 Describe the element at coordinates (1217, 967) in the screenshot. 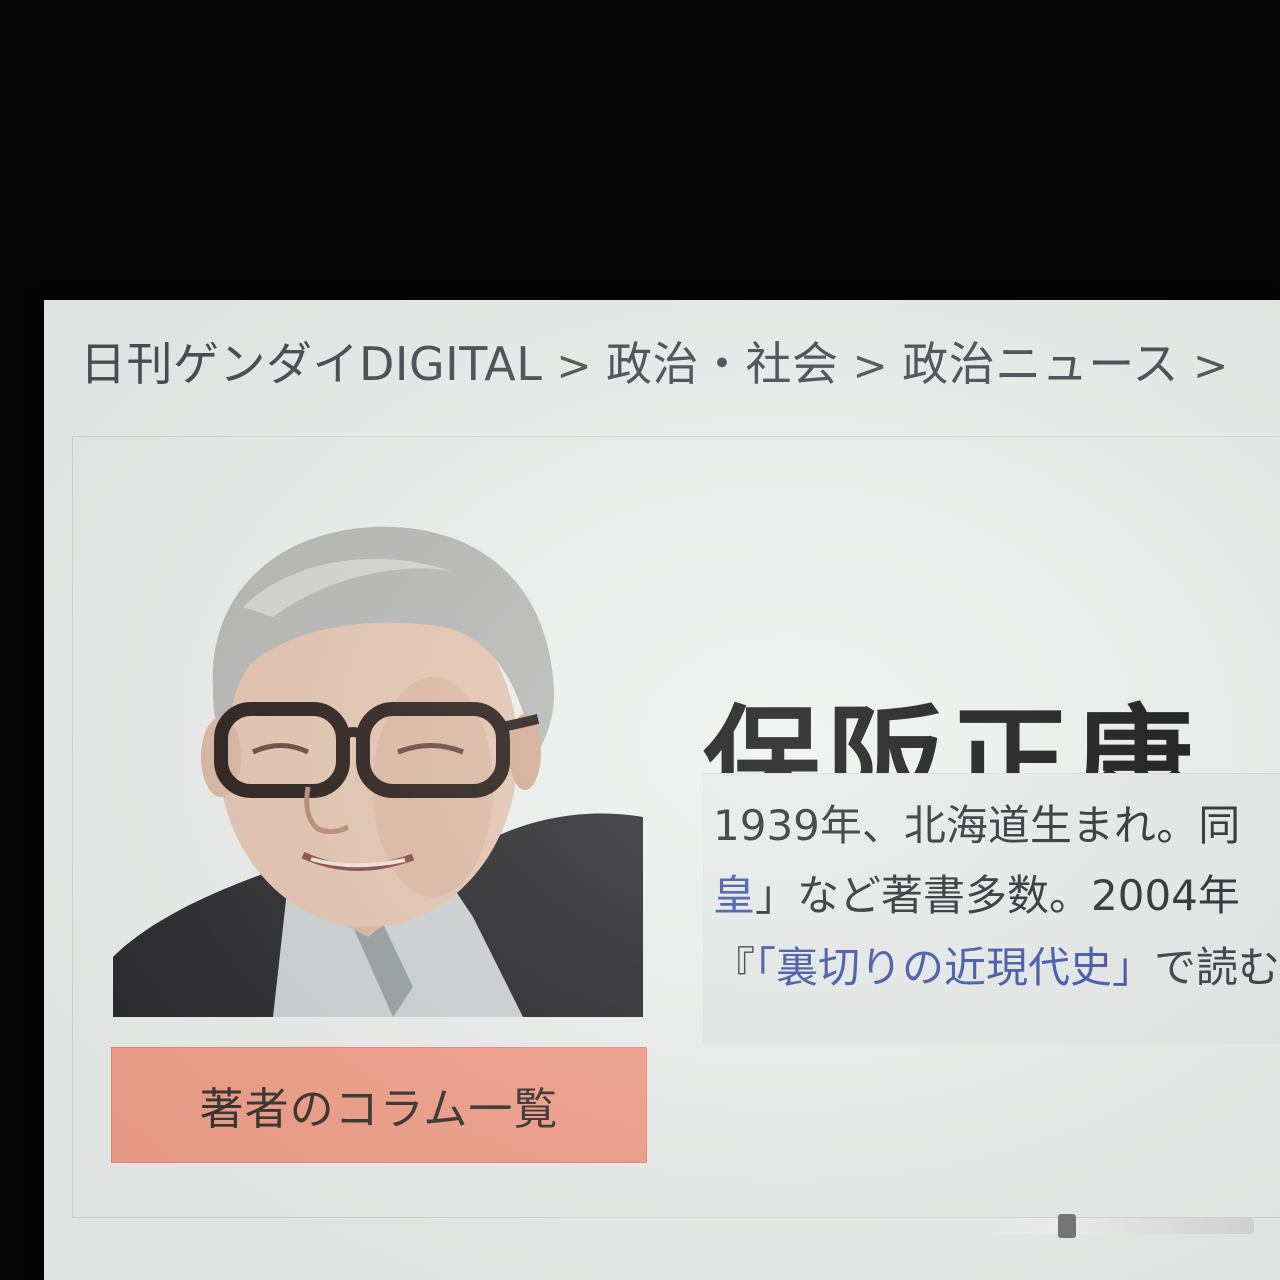

I see `bio-line-3-text: で読む` at that location.